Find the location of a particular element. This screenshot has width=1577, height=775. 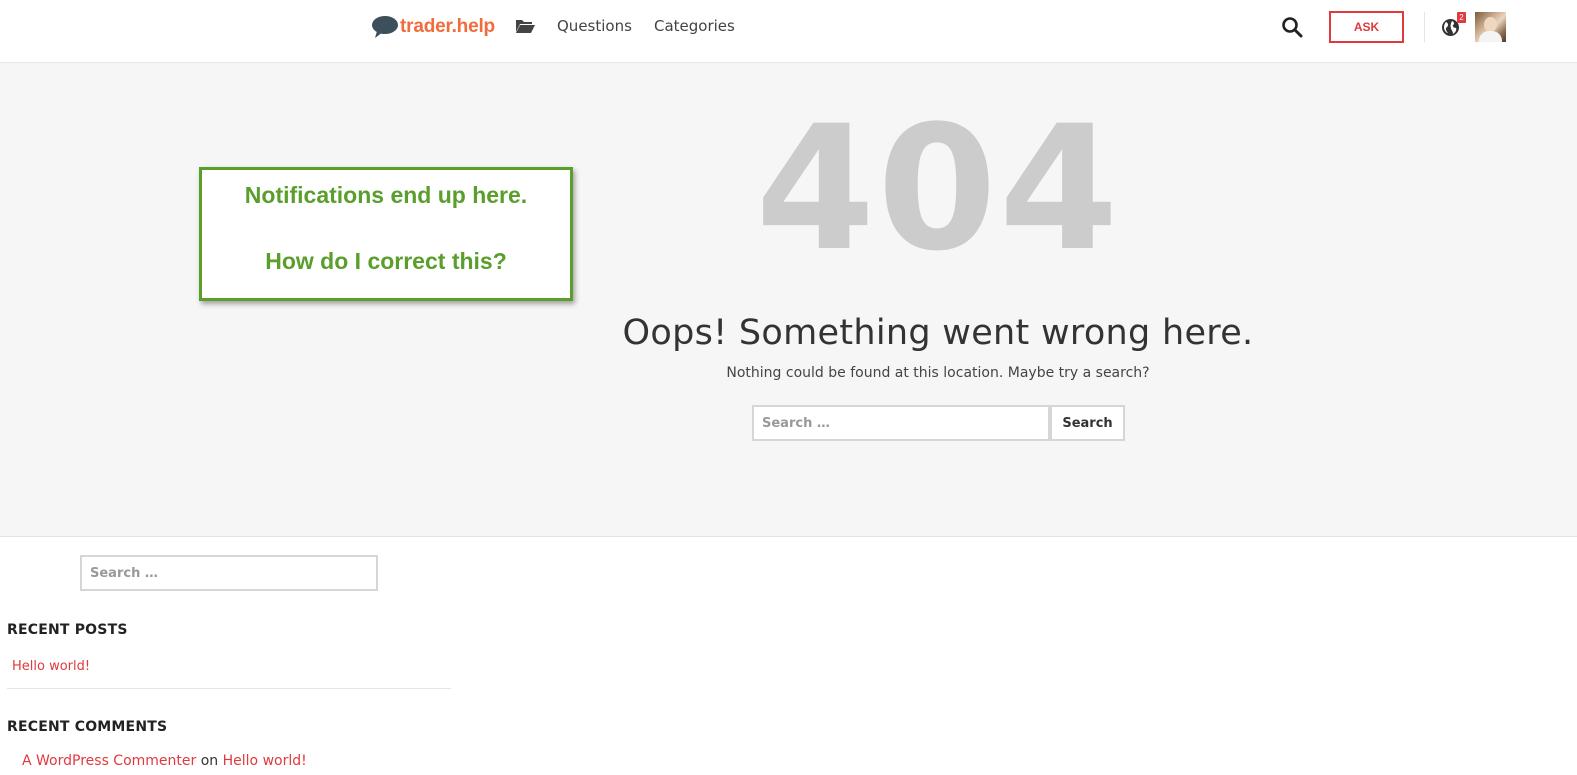

search-icon is located at coordinates (1292, 27).